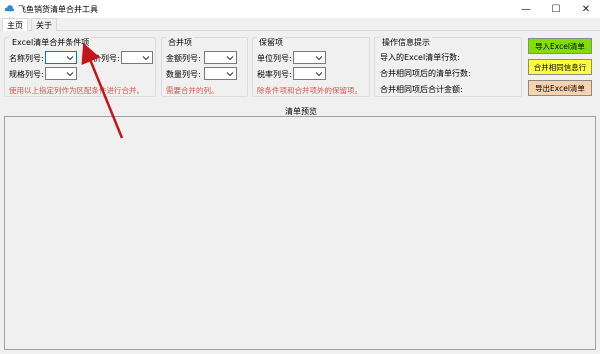 The width and height of the screenshot is (600, 354). I want to click on keep-group-title: 保留项, so click(271, 42).